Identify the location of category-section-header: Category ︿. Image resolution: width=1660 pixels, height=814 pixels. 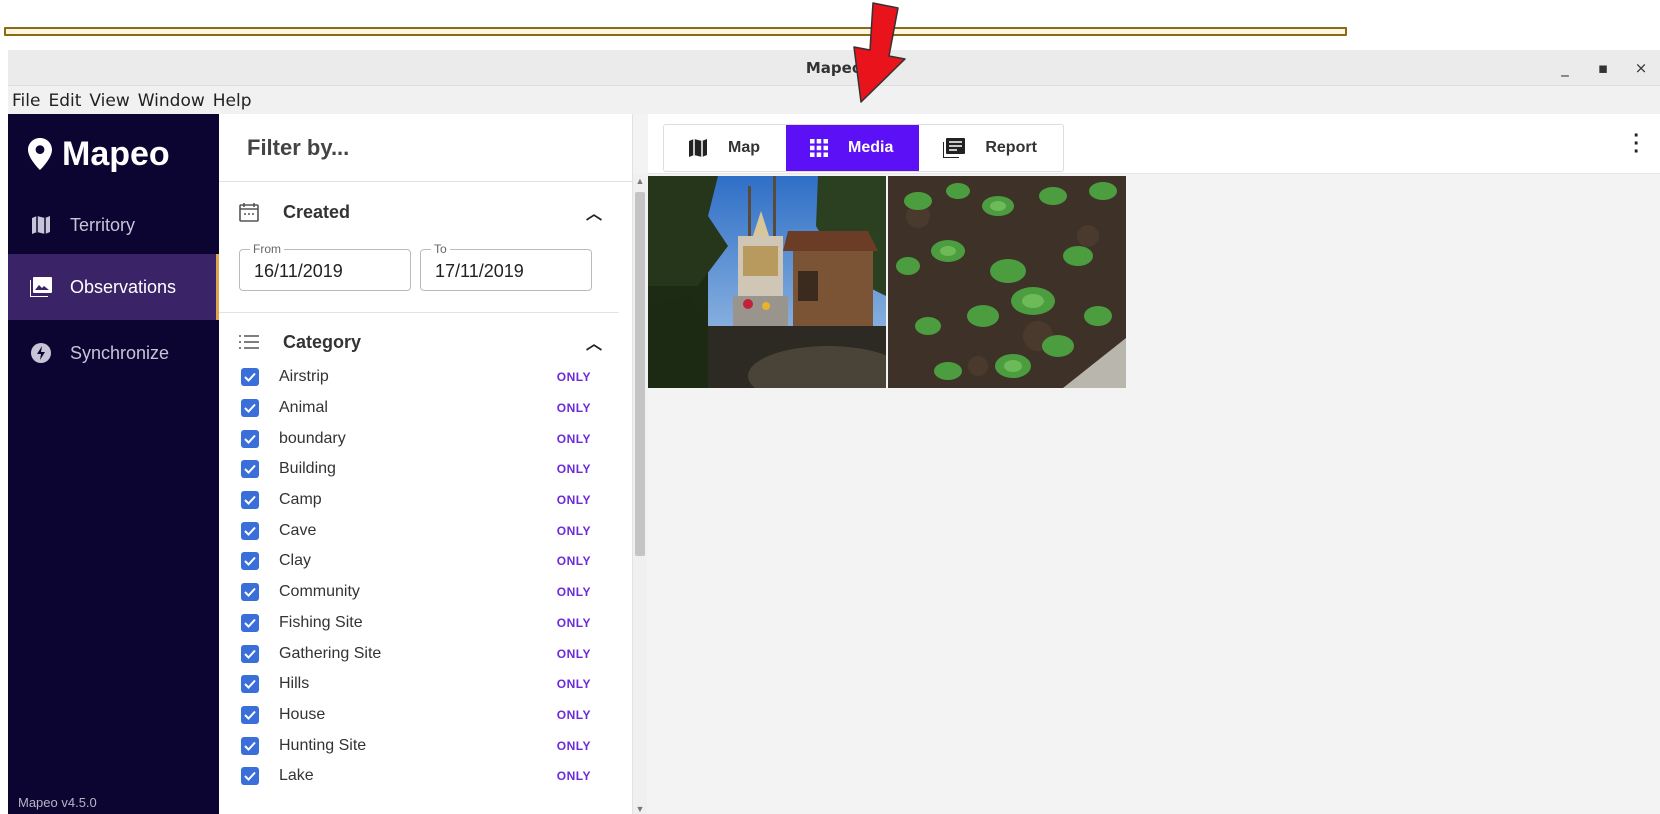
(420, 342).